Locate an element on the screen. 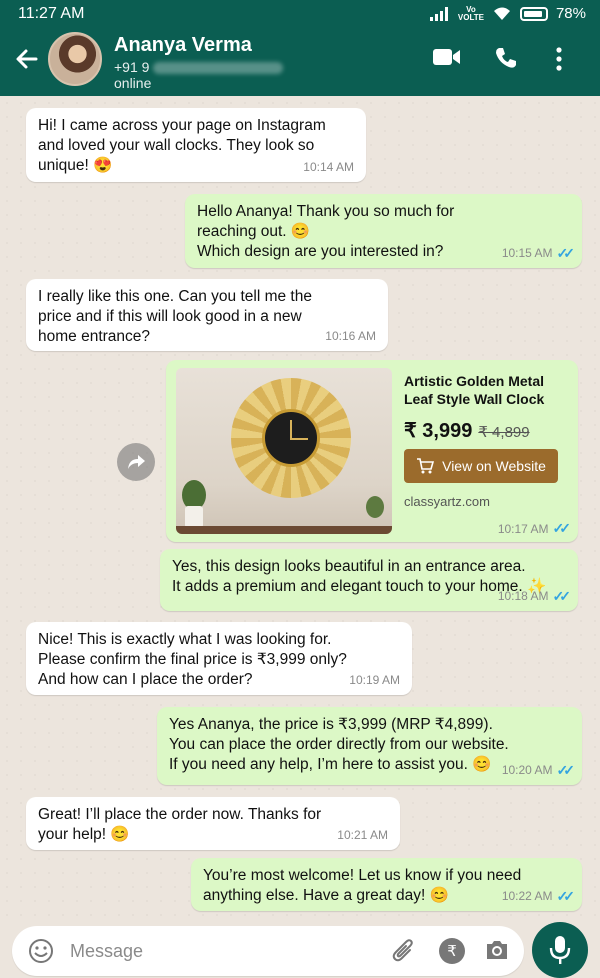 The width and height of the screenshot is (600, 978). message-meta: 10:18 AM ✓✓ is located at coordinates (534, 596).